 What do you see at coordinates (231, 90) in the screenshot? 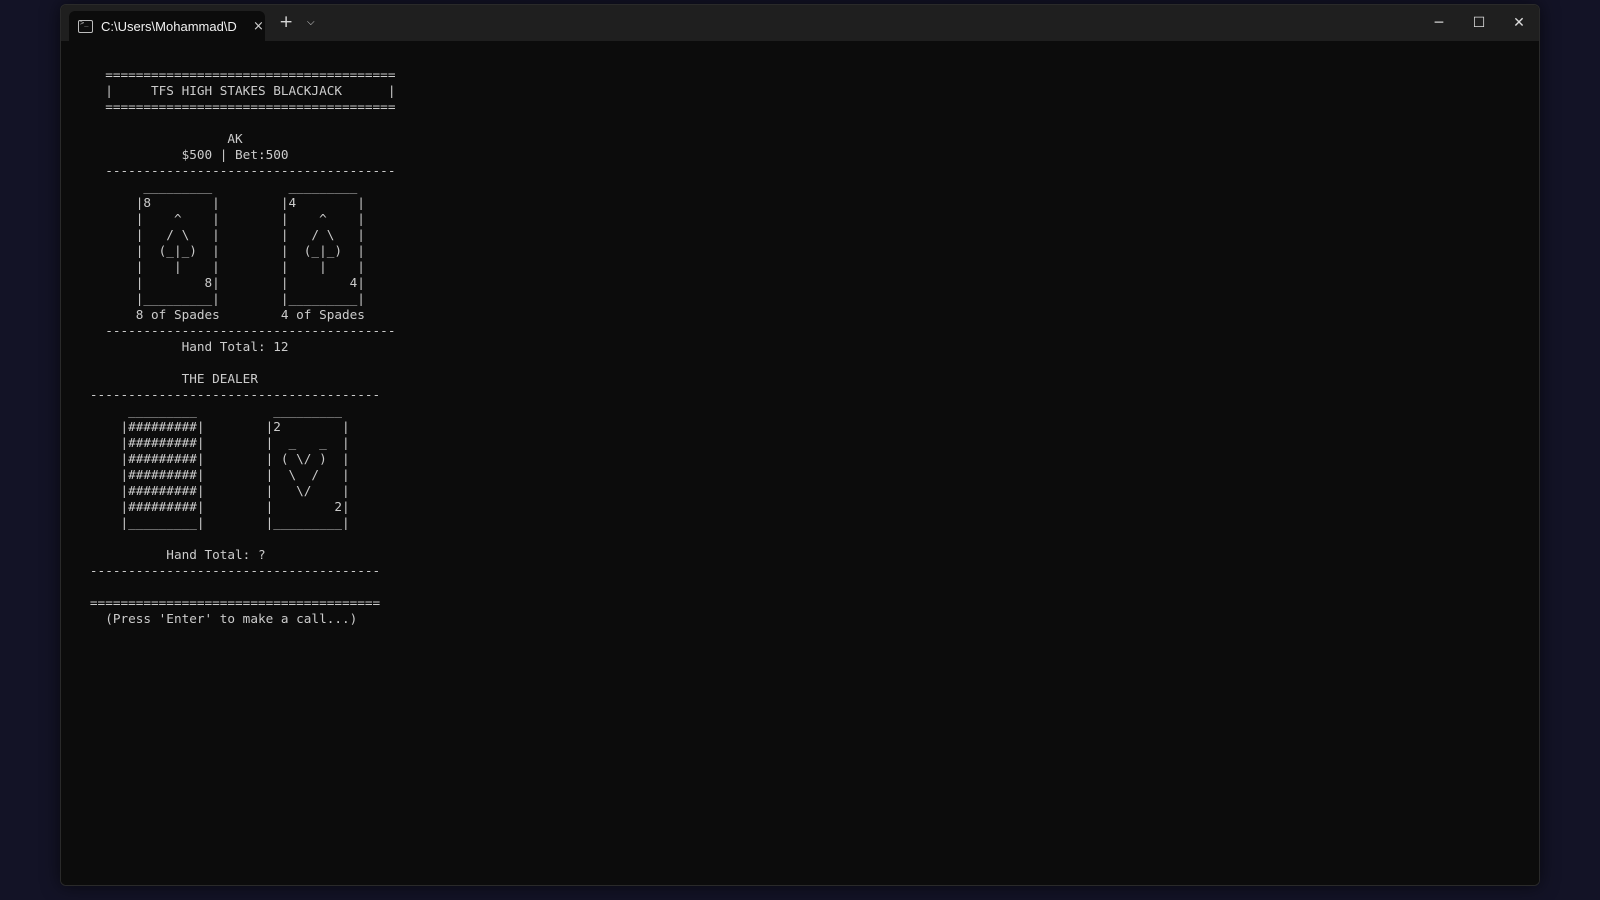
I see `game-title: | TFS HIGH STAKES BLACKJACK |` at bounding box center [231, 90].